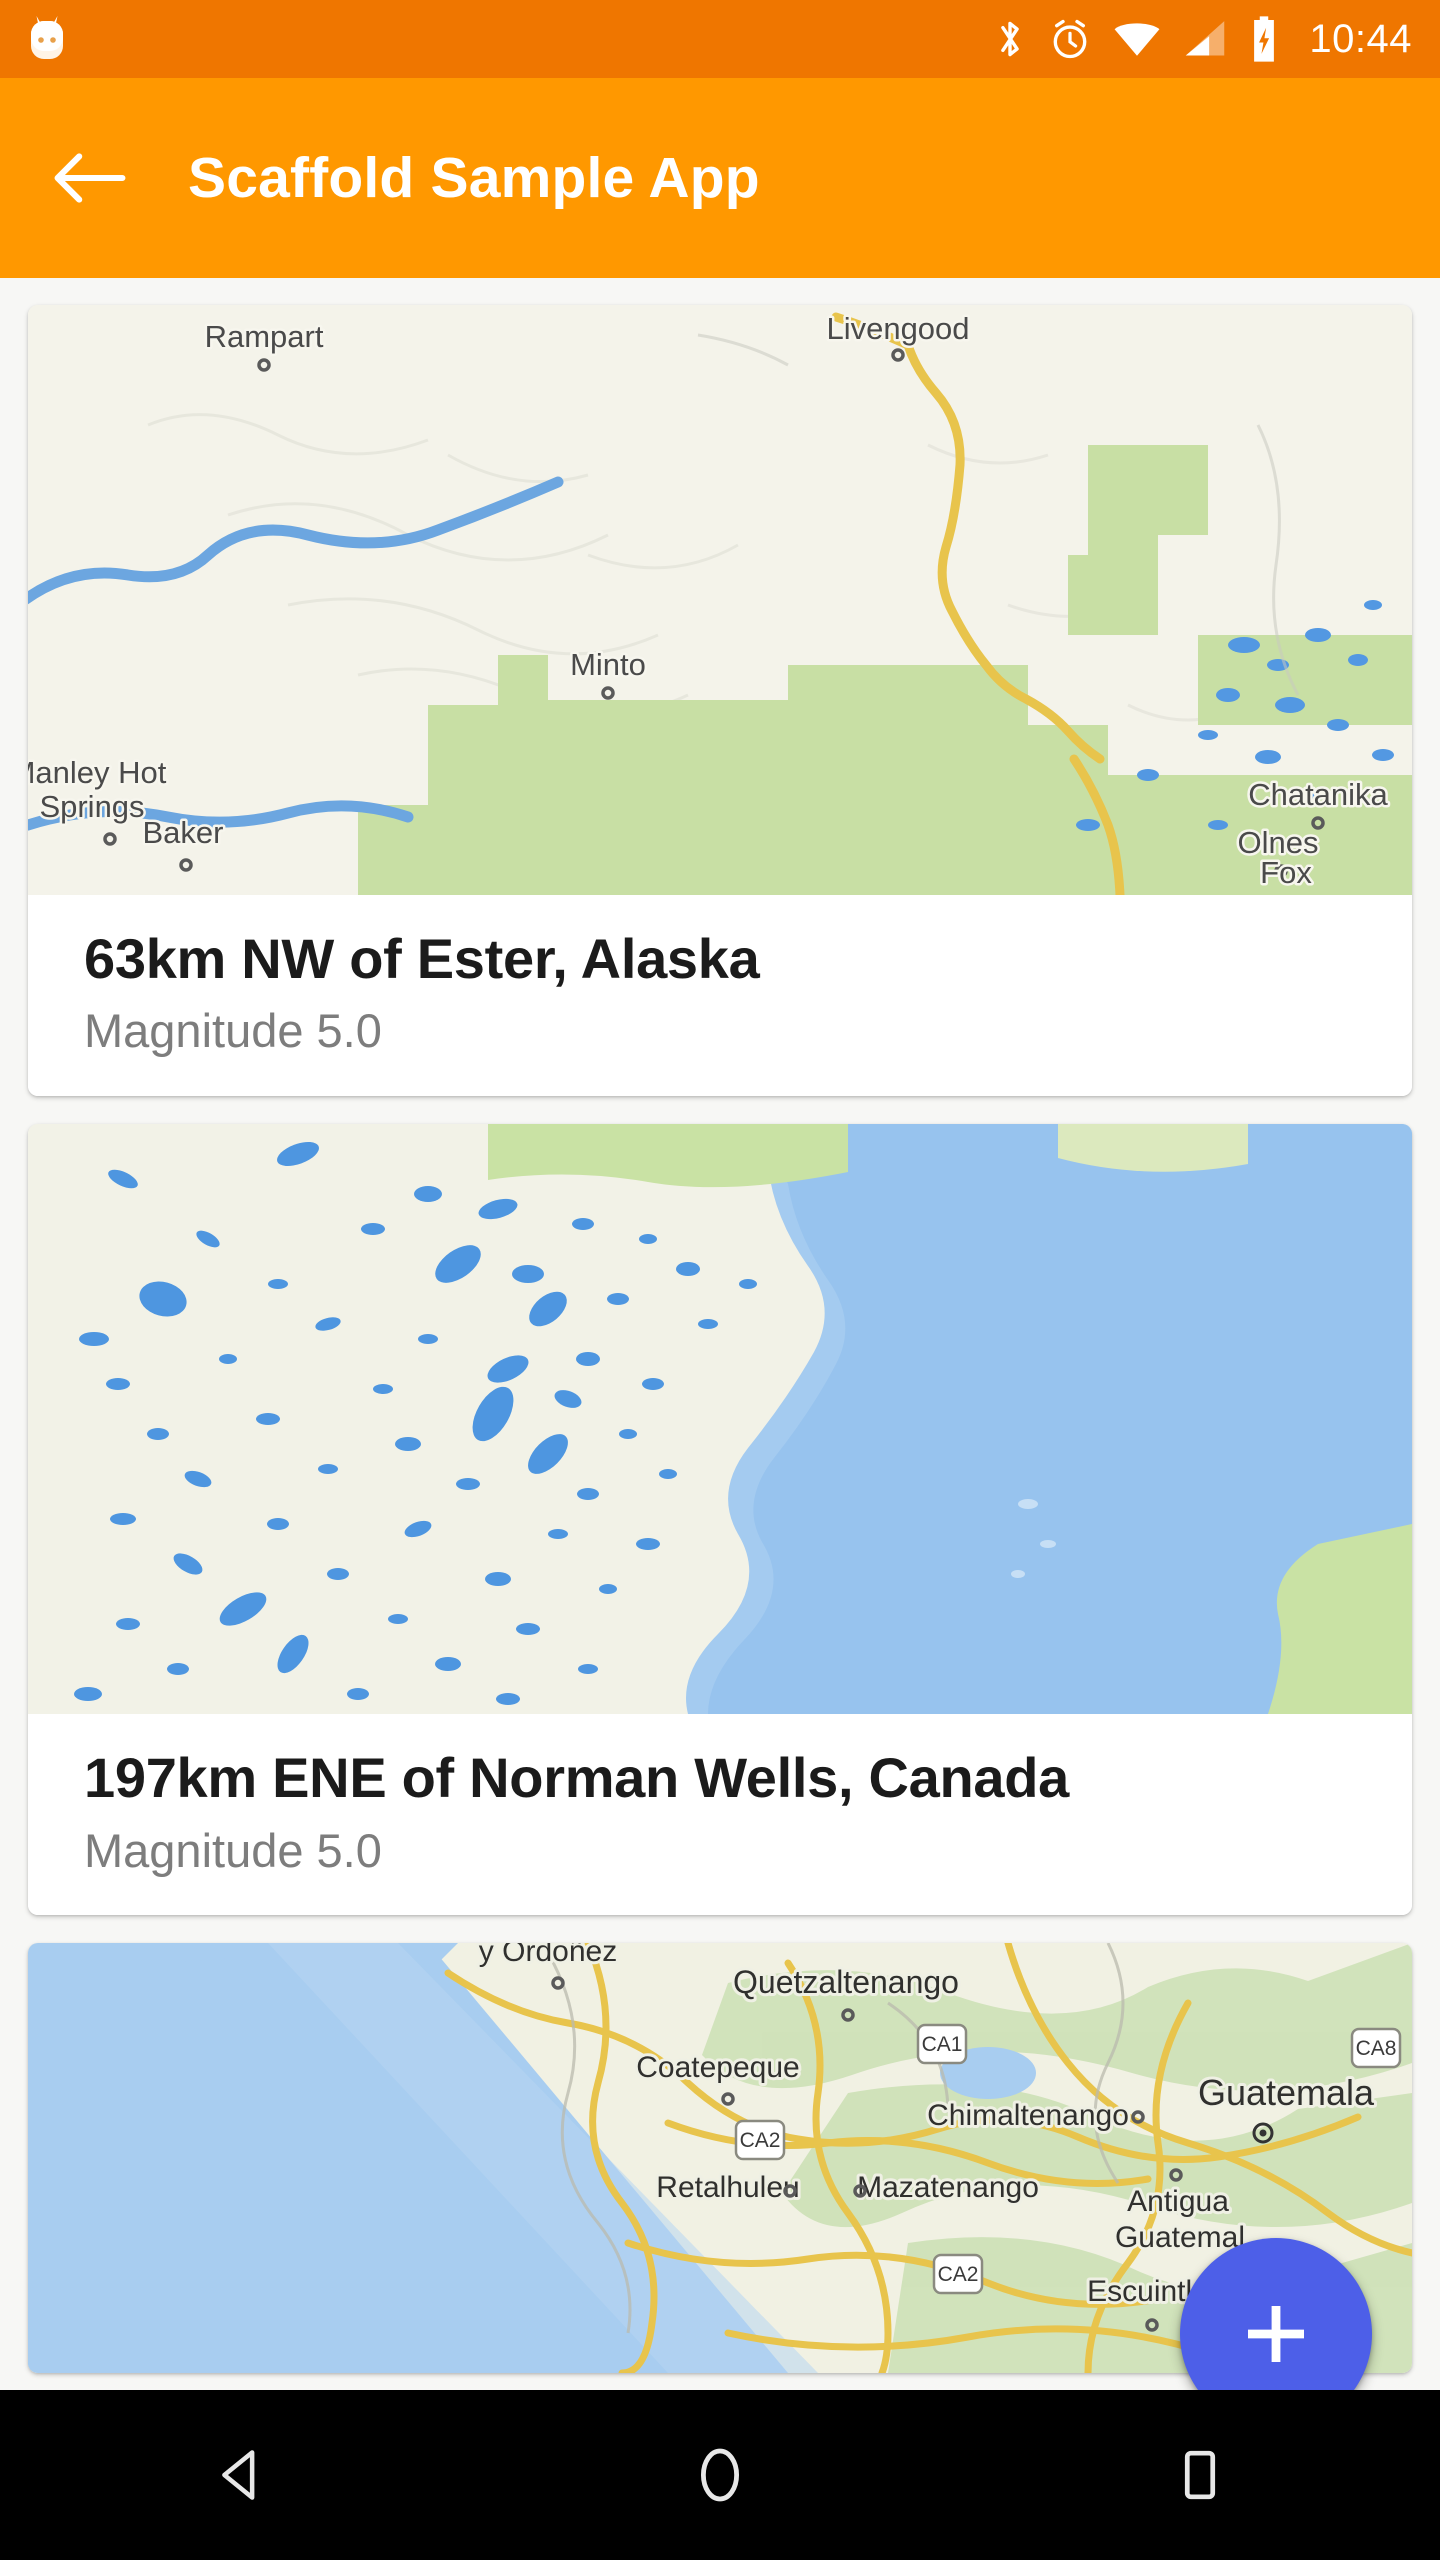 This screenshot has height=2560, width=1440. I want to click on svg-text: CA8, so click(1376, 2048).